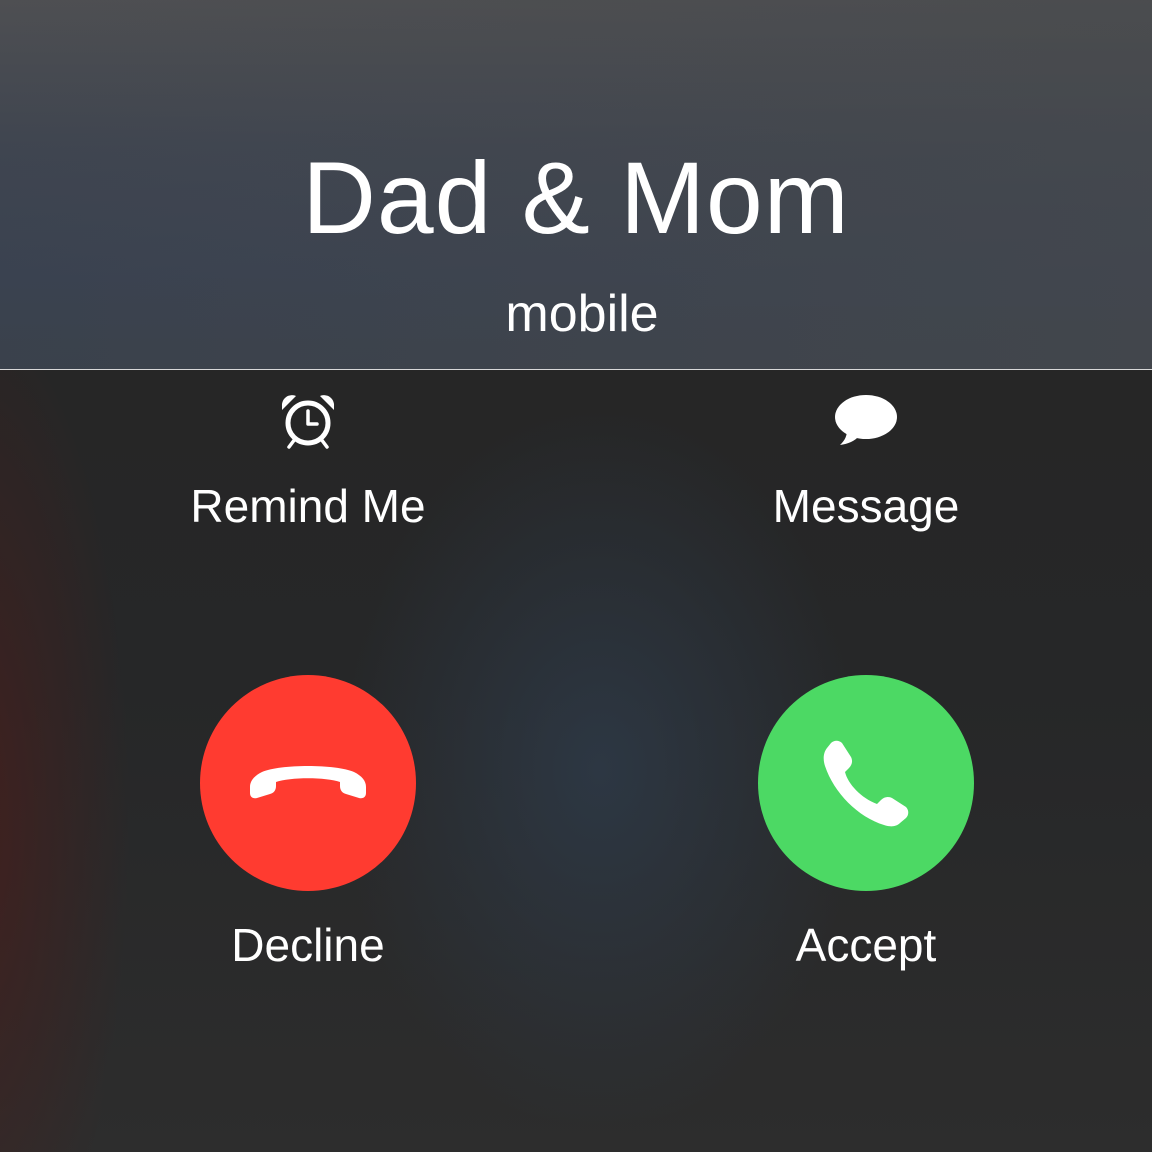  I want to click on decline-call-button: Decline, so click(308, 824).